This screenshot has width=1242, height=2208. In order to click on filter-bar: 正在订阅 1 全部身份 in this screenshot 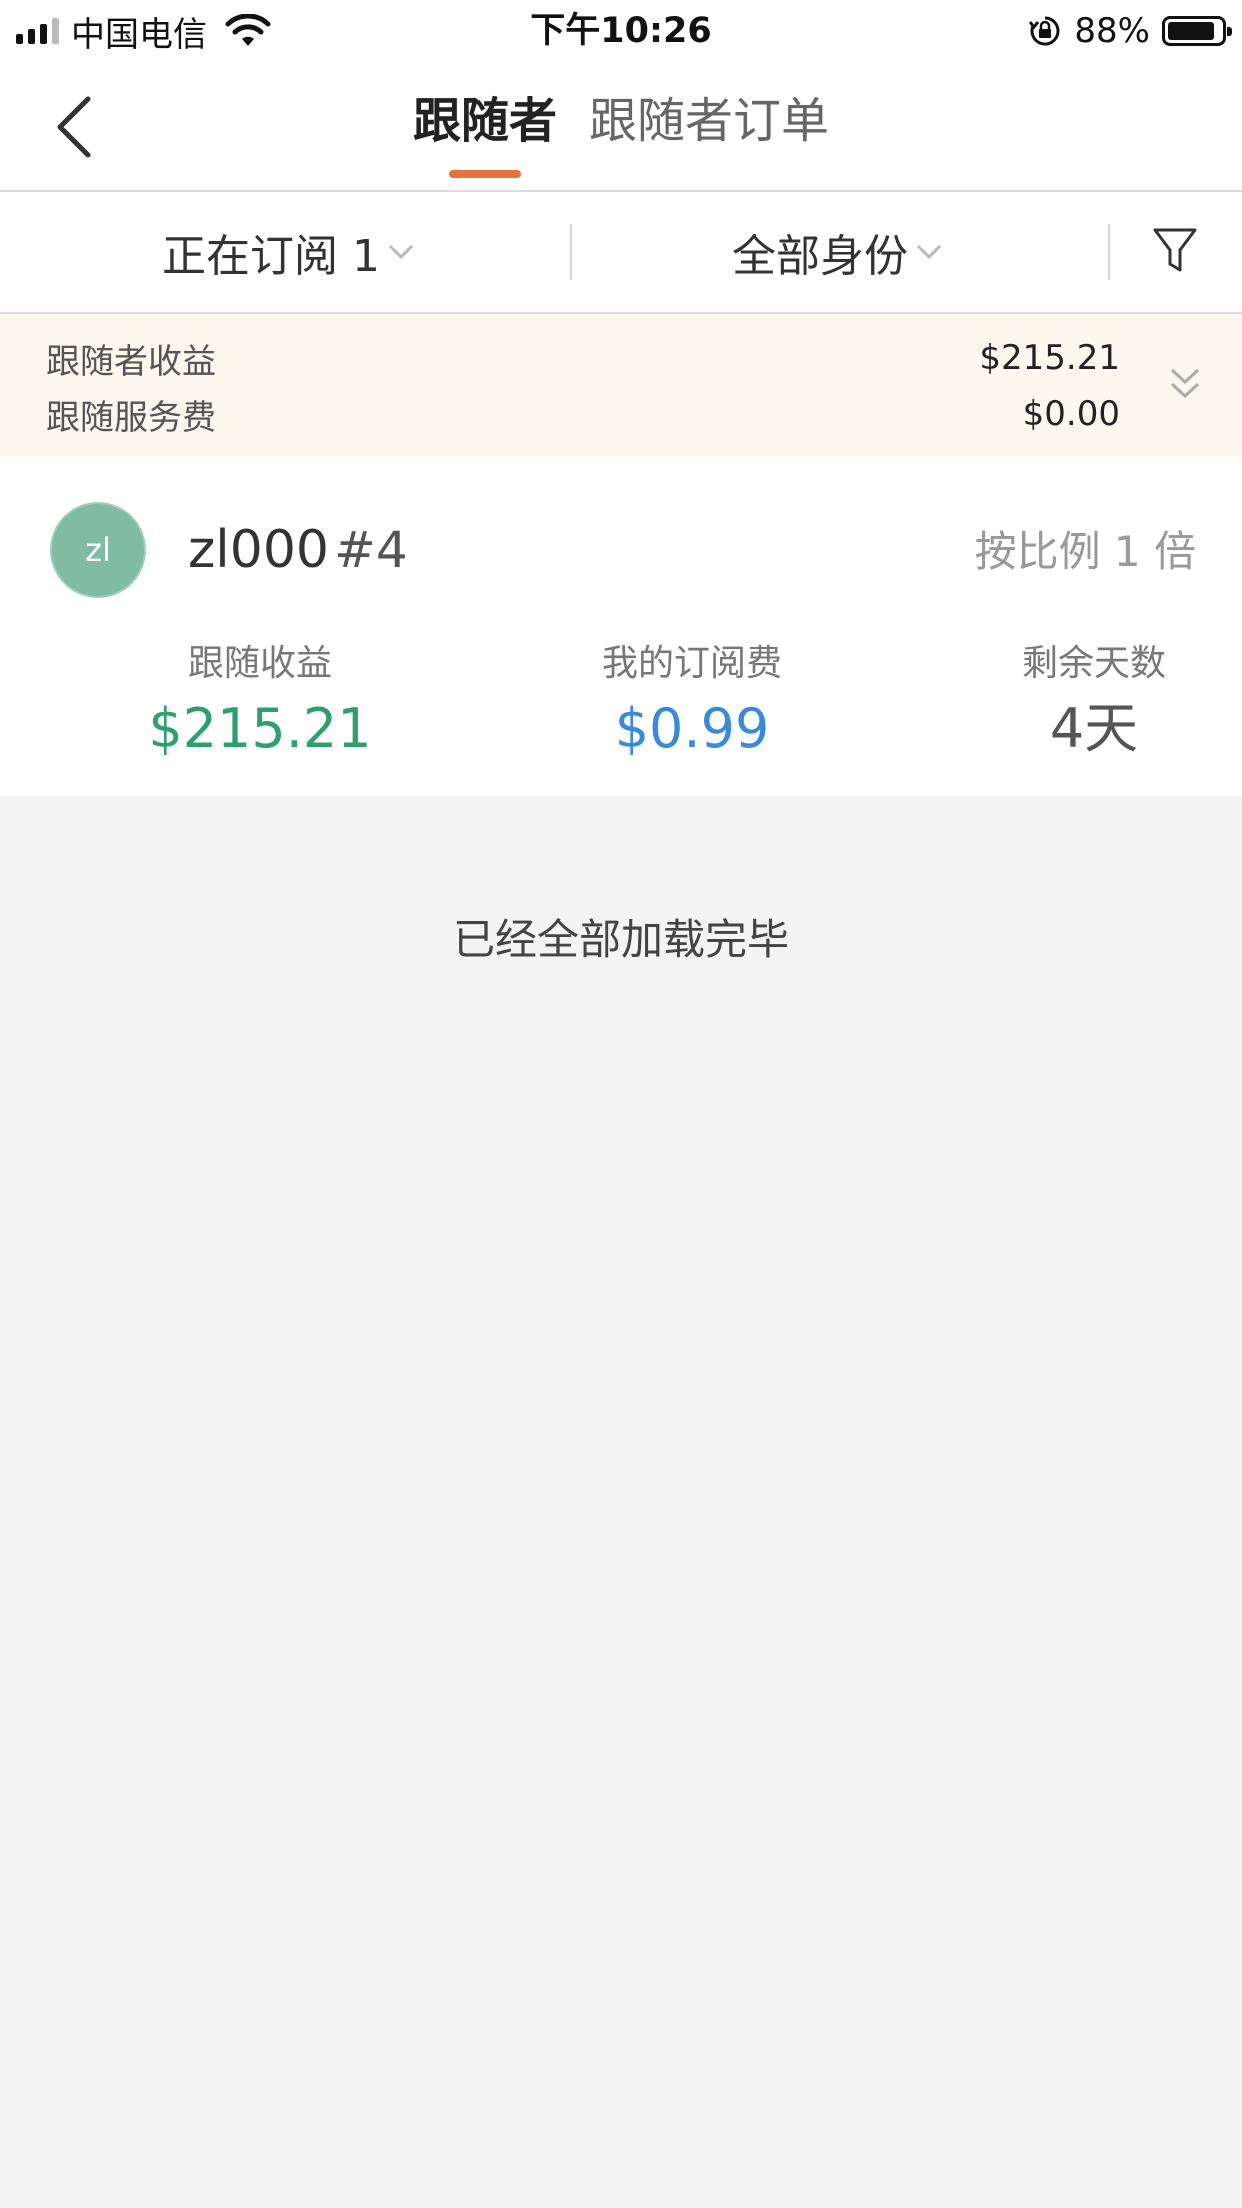, I will do `click(621, 253)`.